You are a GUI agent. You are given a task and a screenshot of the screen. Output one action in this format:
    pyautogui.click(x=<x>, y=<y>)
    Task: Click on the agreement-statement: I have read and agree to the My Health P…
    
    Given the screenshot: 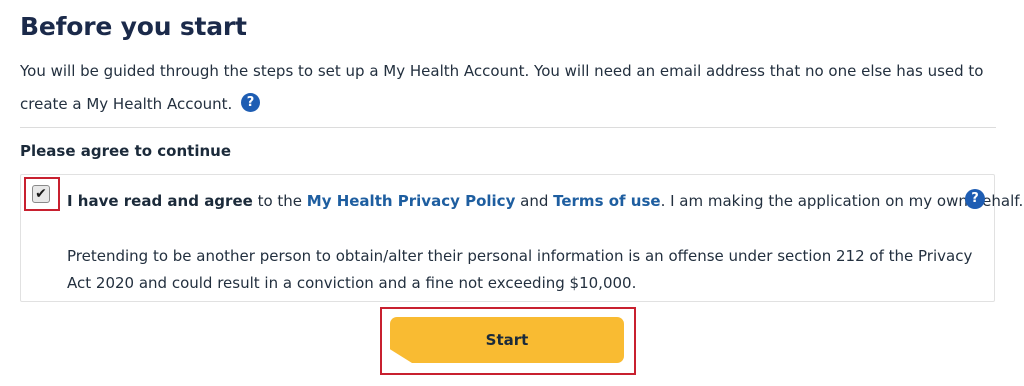 What is the action you would take?
    pyautogui.click(x=545, y=201)
    